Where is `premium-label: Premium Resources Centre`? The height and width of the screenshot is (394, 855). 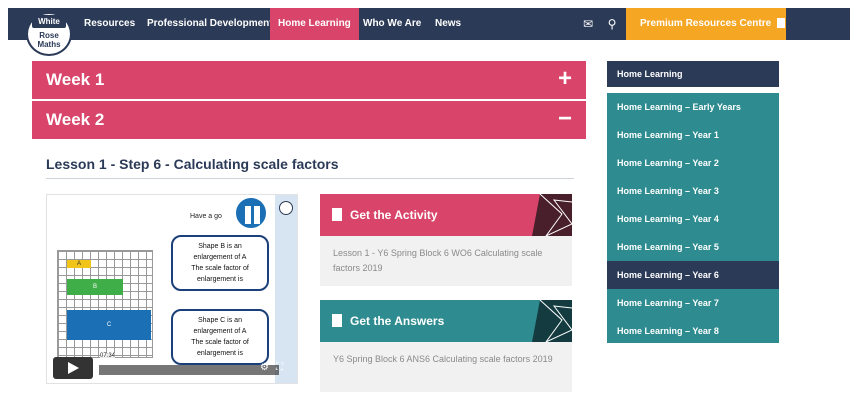 premium-label: Premium Resources Centre is located at coordinates (706, 23).